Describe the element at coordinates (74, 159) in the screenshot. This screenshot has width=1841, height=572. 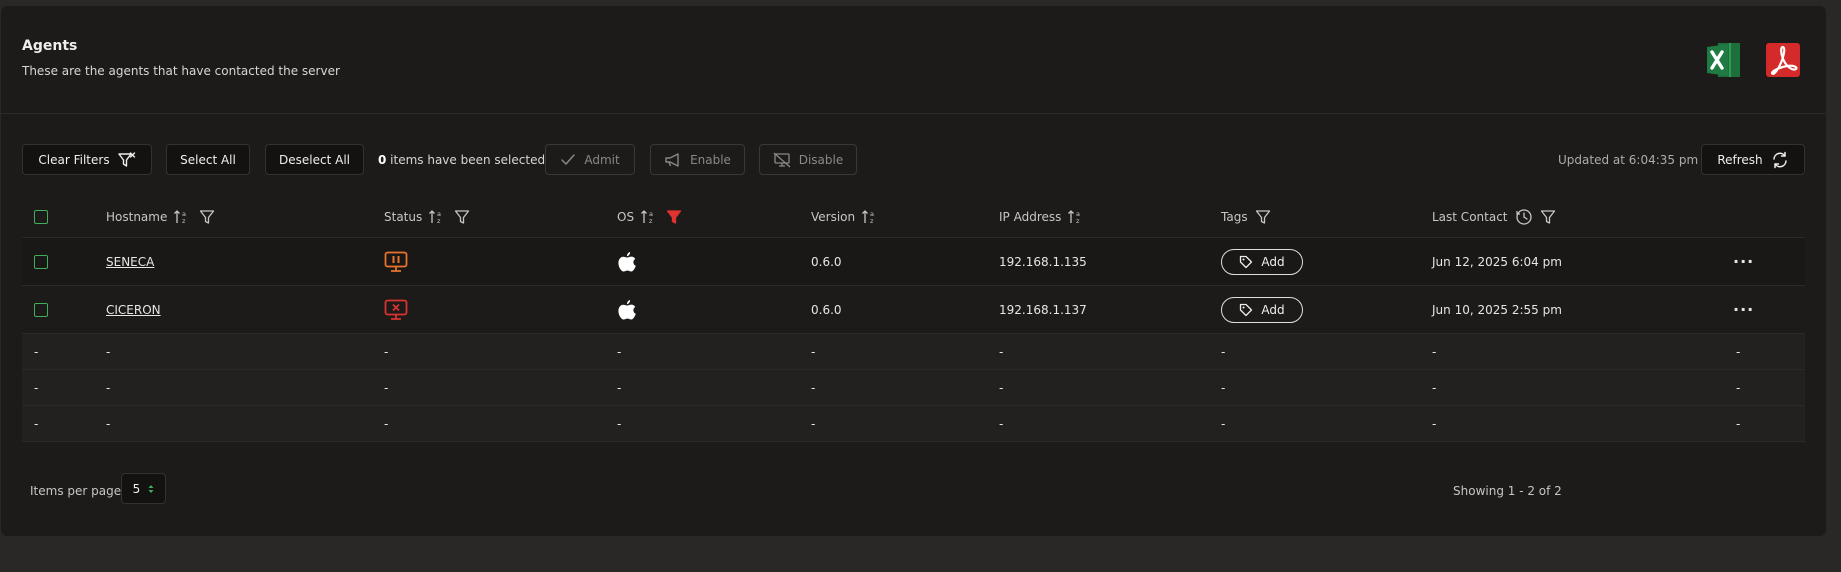
I see `clear-filters-label: Clear Filters` at that location.